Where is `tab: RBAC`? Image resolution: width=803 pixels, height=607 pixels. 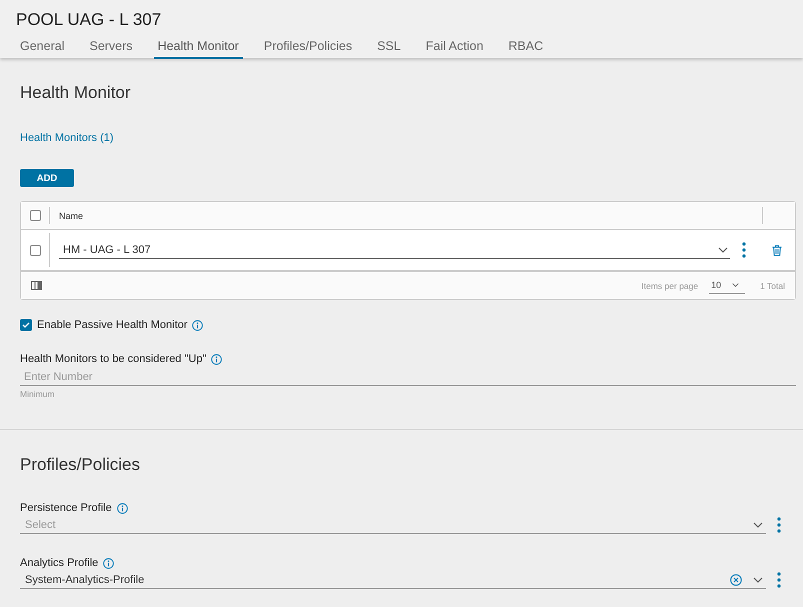
tab: RBAC is located at coordinates (526, 48).